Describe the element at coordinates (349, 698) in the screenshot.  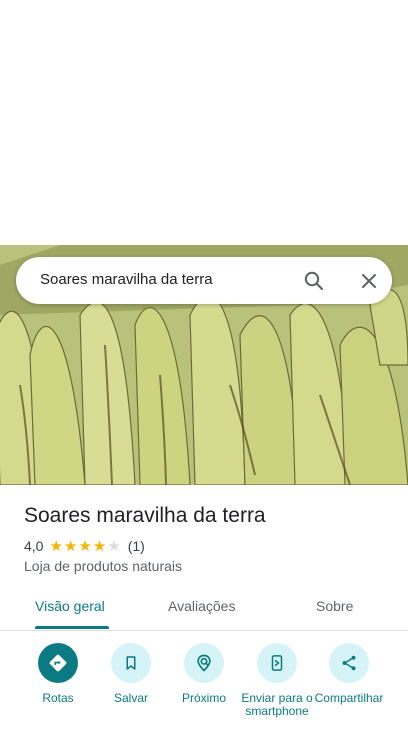
I see `share-label: Compartilhar` at that location.